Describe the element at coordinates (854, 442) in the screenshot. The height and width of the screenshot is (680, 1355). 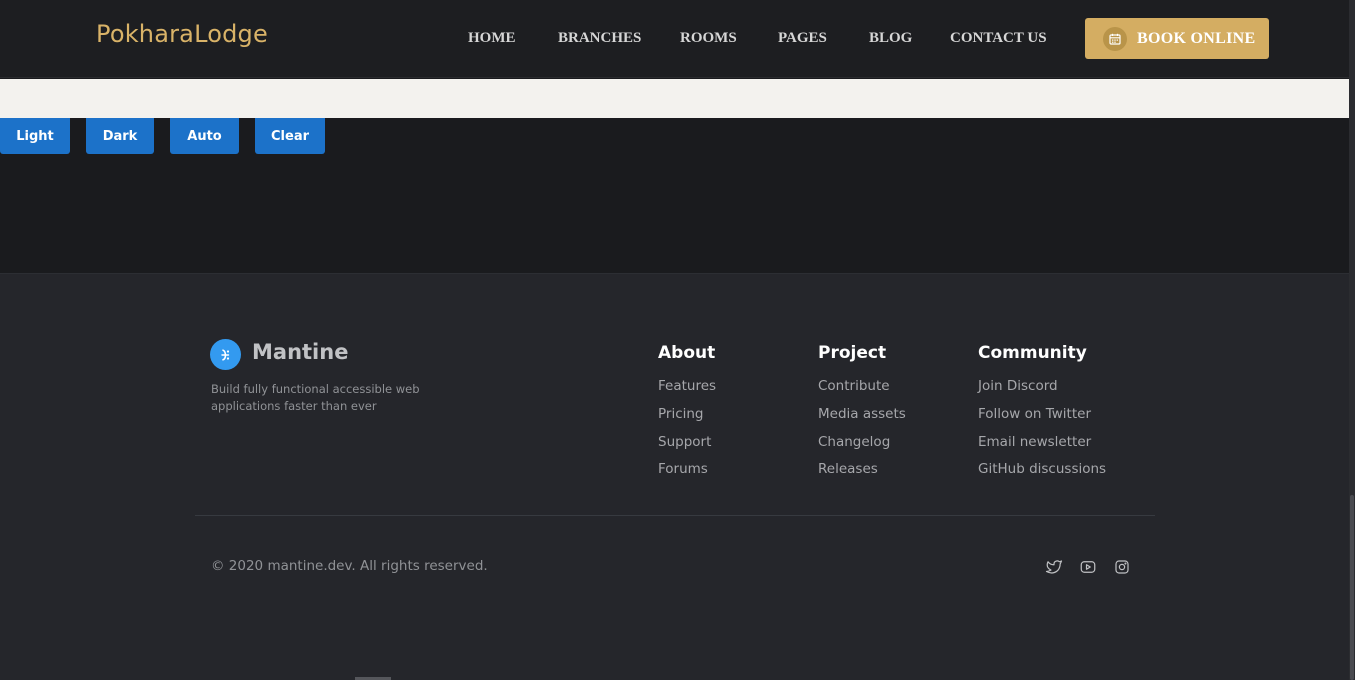
I see `footer-link-changelog: Changelog` at that location.